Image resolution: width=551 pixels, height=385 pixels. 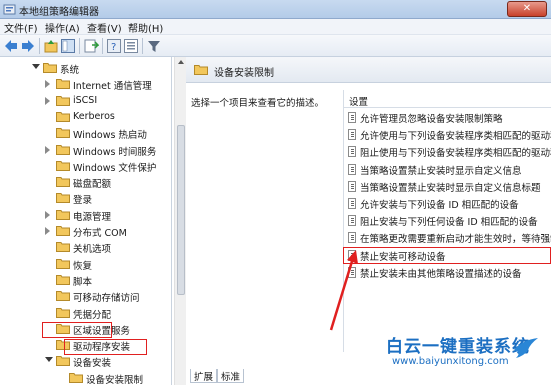 I want to click on tree-item: 设备安装, so click(x=85, y=361).